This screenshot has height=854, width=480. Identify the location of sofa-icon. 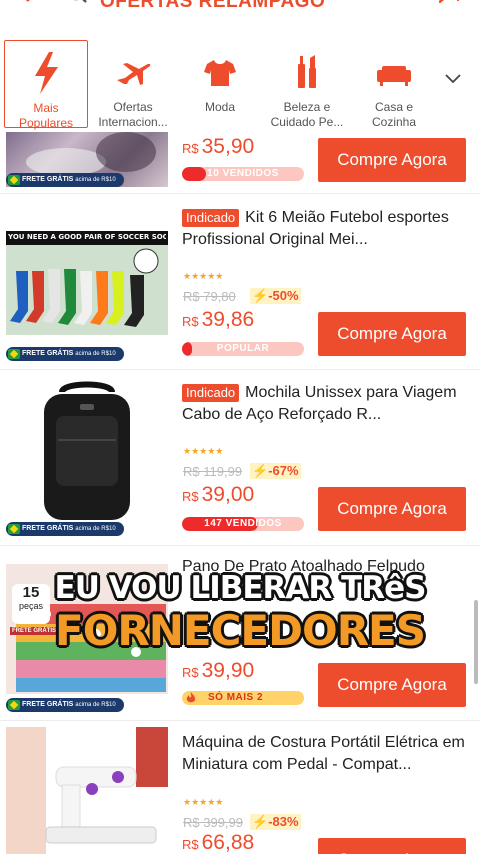
(394, 76).